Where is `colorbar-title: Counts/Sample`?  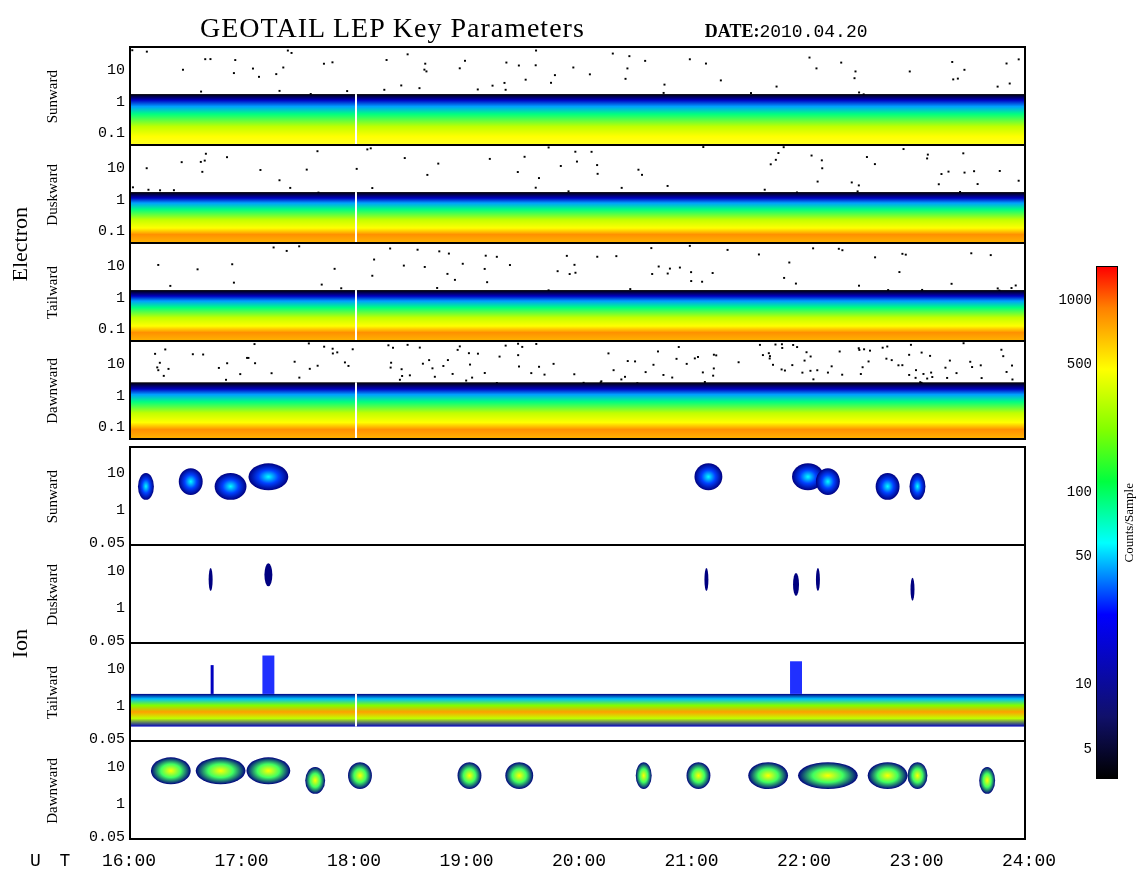 colorbar-title: Counts/Sample is located at coordinates (1129, 522).